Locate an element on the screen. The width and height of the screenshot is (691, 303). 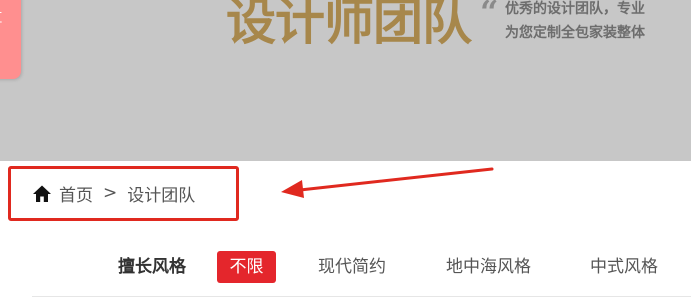
banner-subtitle-line1: 优秀的设计团队，专业 is located at coordinates (575, 9).